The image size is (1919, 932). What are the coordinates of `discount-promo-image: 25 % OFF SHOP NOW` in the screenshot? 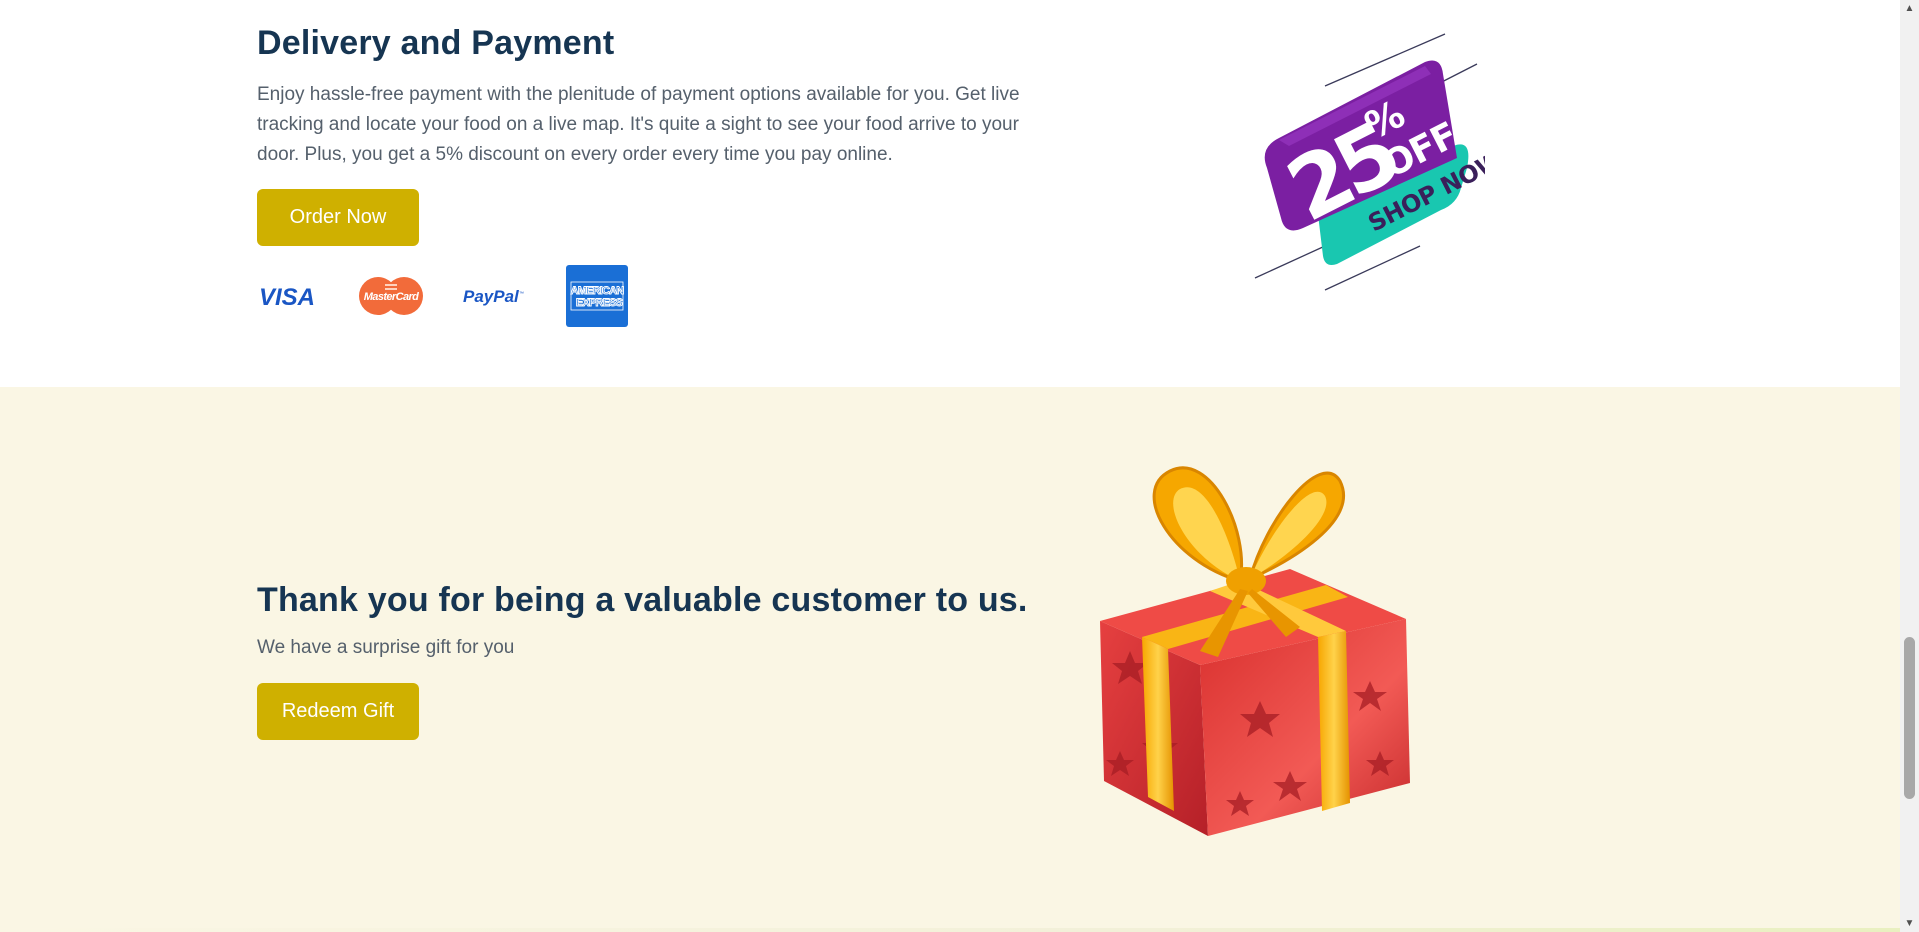 It's located at (1369, 162).